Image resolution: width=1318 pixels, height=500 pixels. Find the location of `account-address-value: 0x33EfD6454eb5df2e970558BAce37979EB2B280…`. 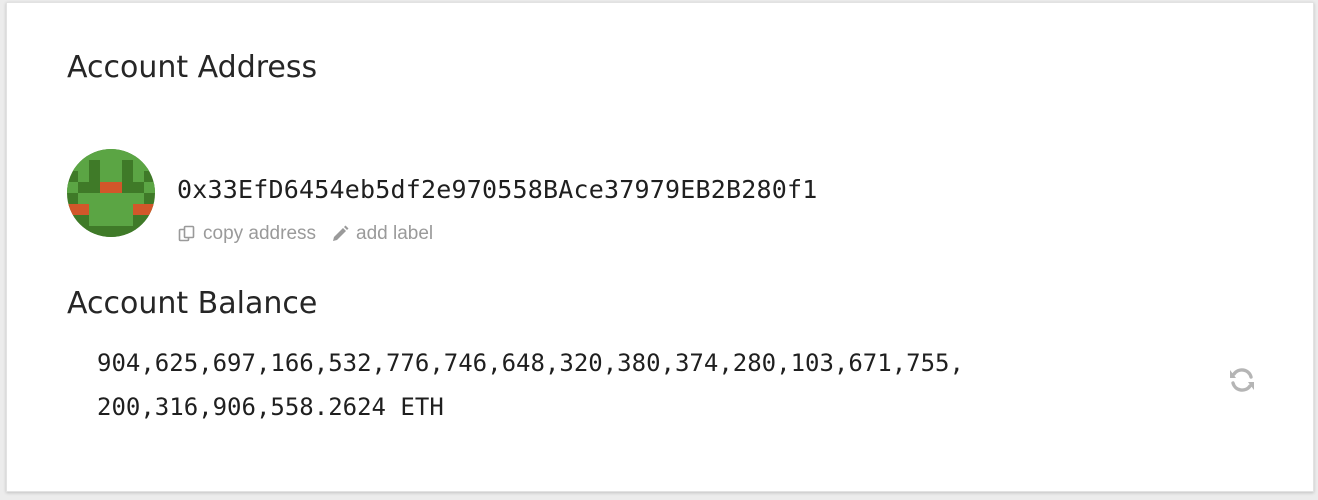

account-address-value: 0x33EfD6454eb5df2e970558BAce37979EB2B280… is located at coordinates (497, 189).